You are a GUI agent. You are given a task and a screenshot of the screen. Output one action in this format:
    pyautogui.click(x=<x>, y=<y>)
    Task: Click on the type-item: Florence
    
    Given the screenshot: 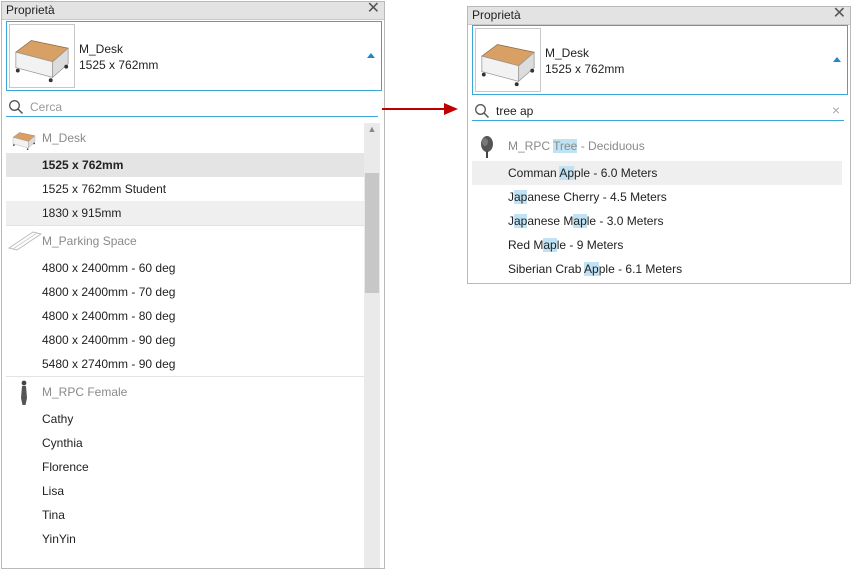 What is the action you would take?
    pyautogui.click(x=185, y=467)
    